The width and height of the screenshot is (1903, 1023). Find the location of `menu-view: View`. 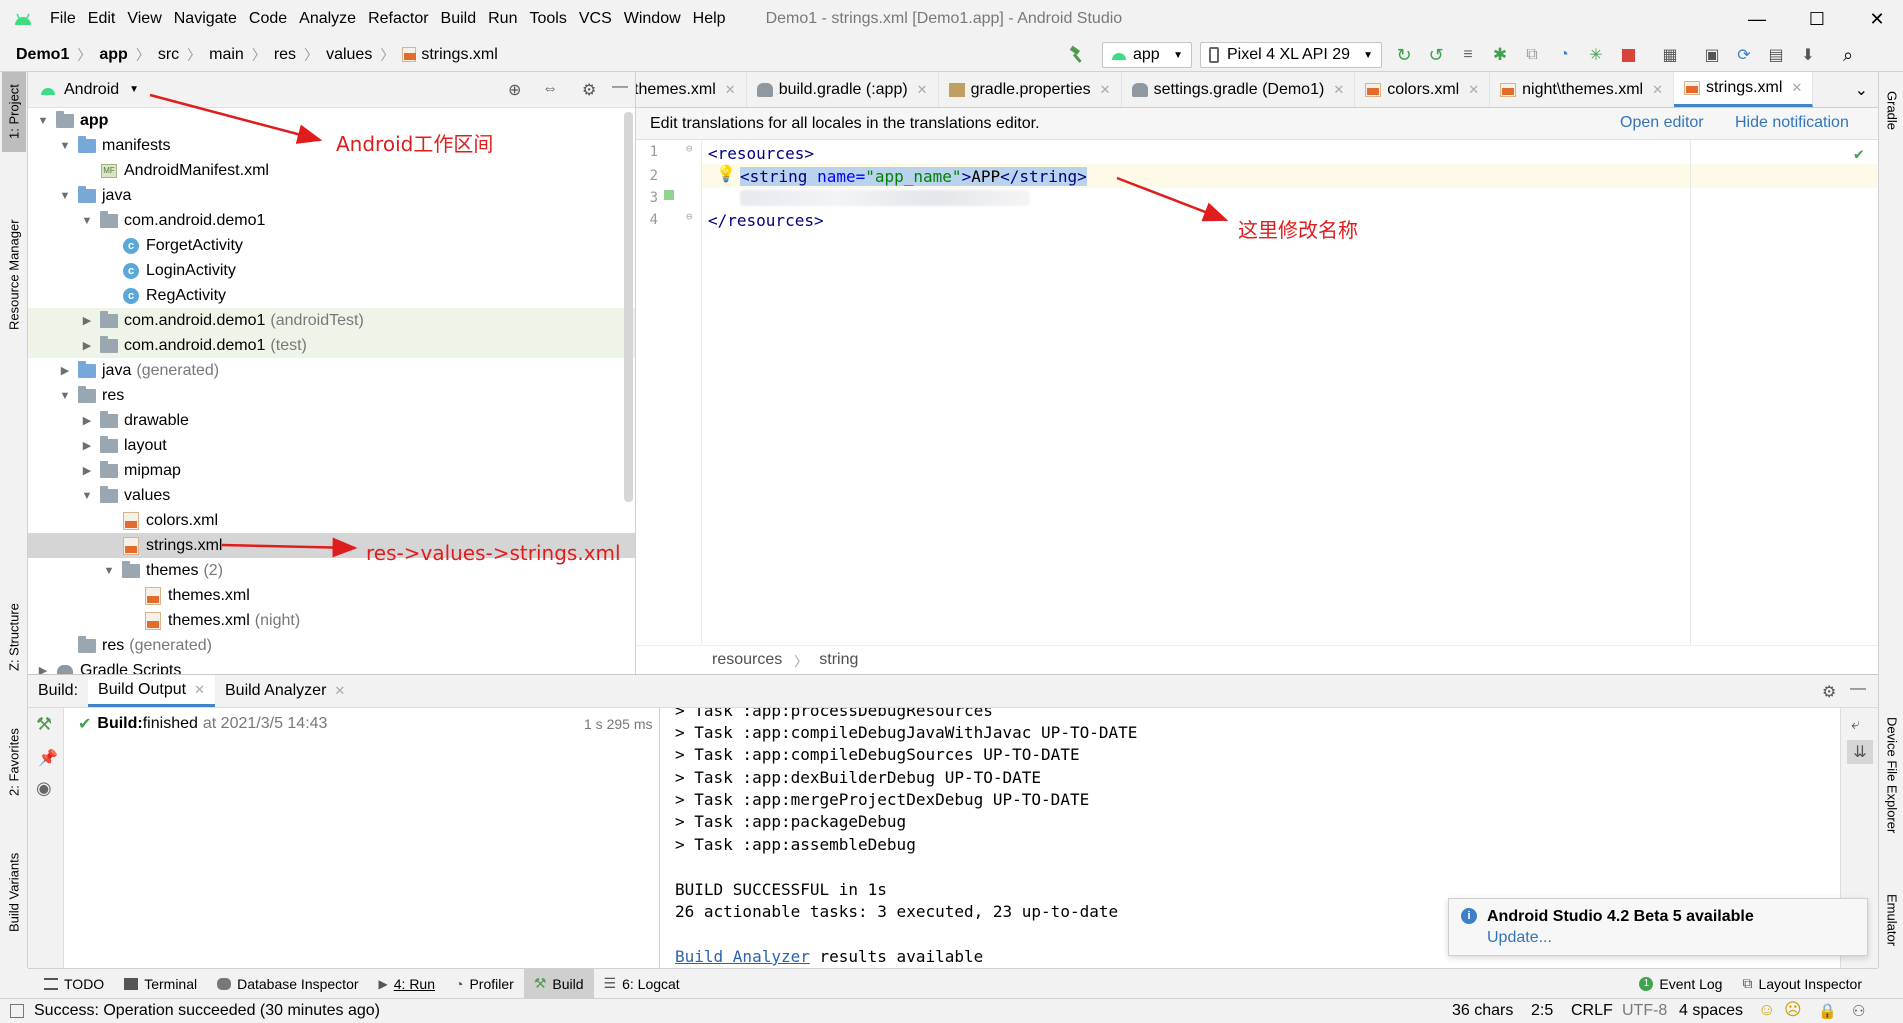

menu-view: View is located at coordinates (144, 19).